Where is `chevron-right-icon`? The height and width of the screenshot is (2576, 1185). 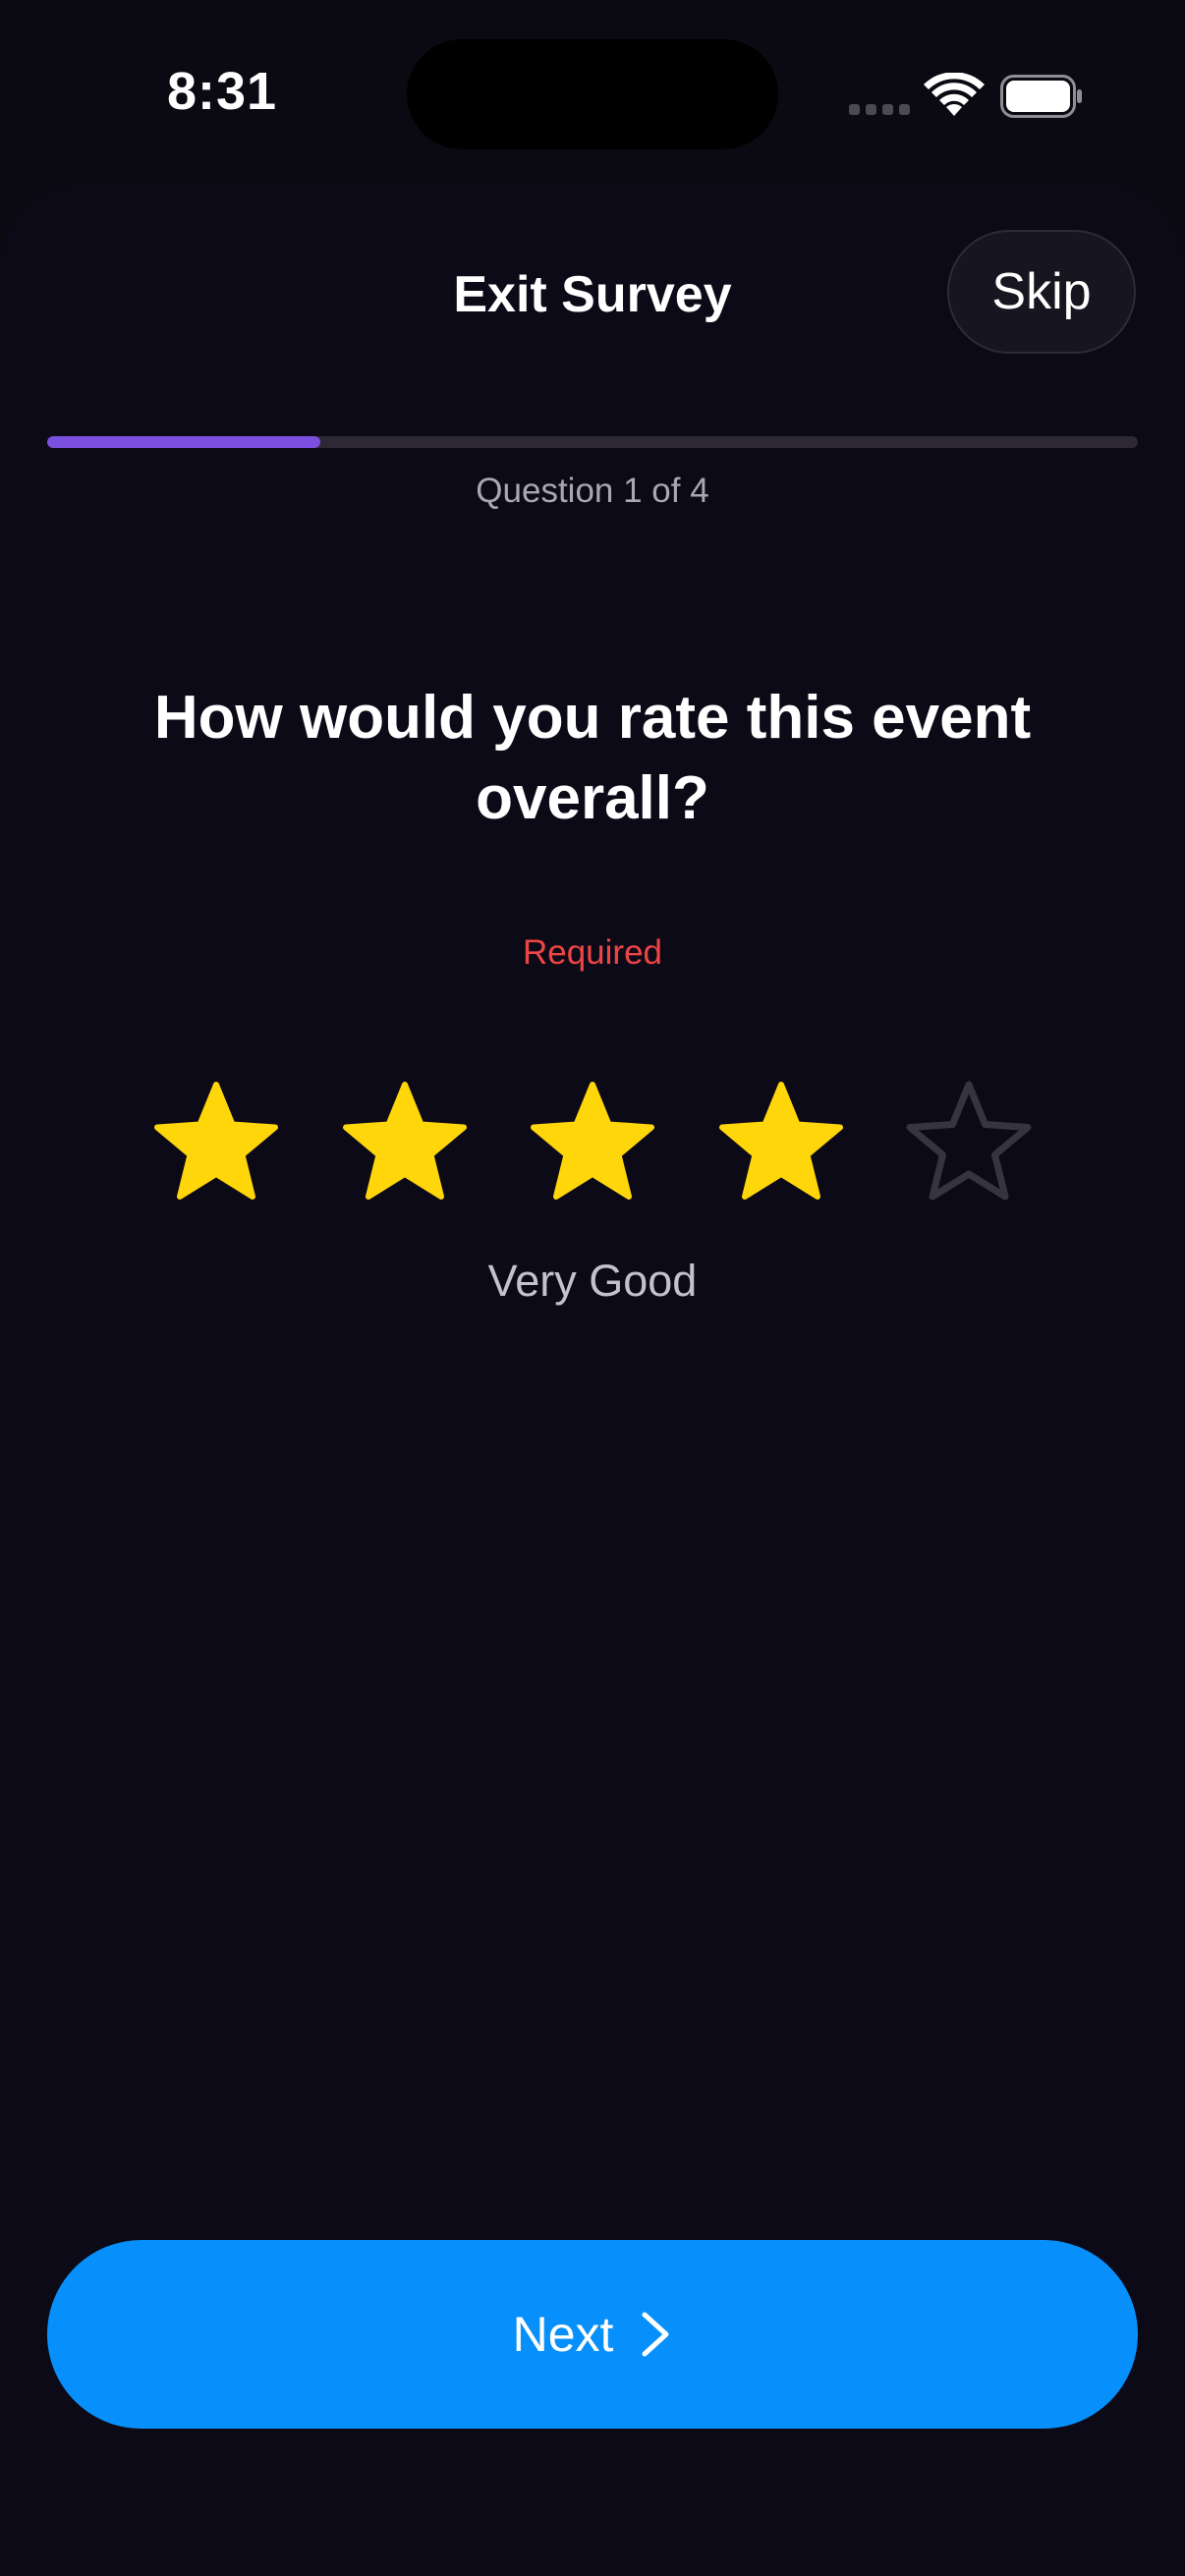
chevron-right-icon is located at coordinates (656, 2334).